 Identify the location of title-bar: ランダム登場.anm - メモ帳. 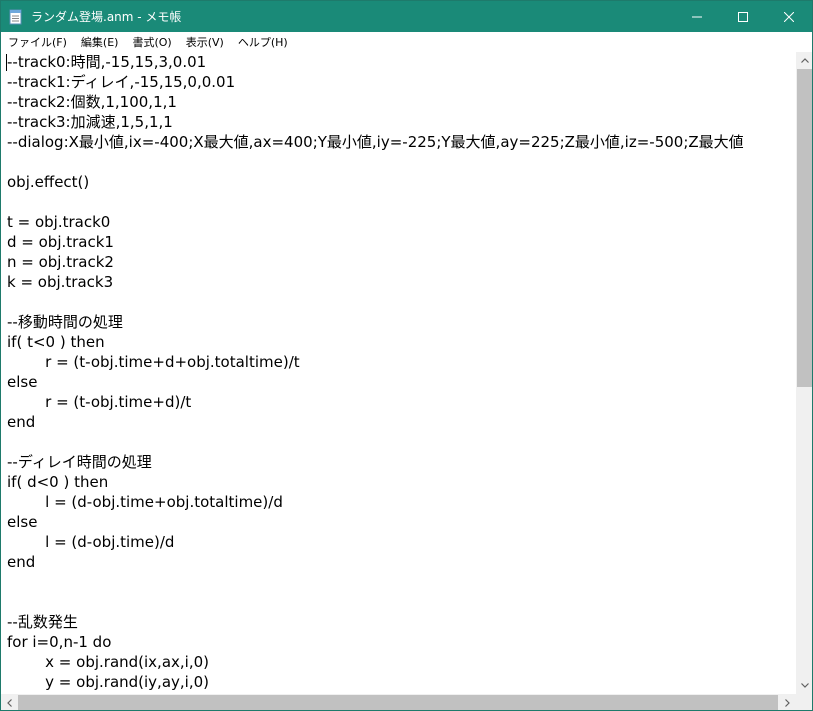
(406, 16).